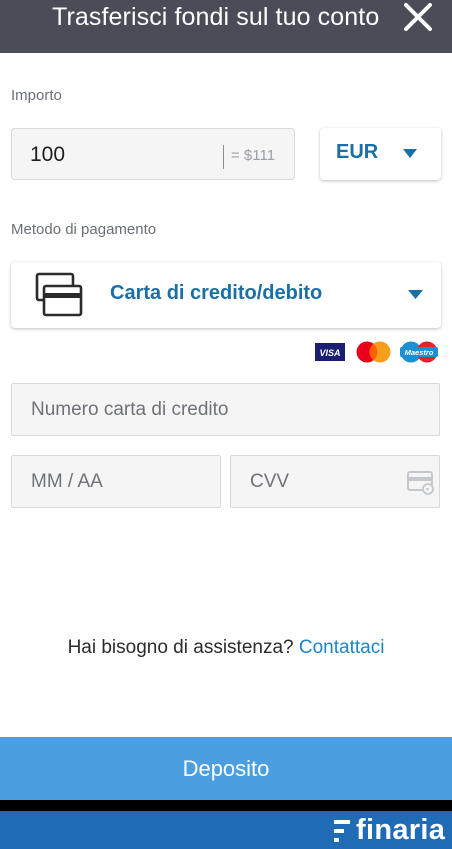 The width and height of the screenshot is (452, 849). Describe the element at coordinates (216, 17) in the screenshot. I see `page-title: Trasferisci fondi sul tuo conto` at that location.